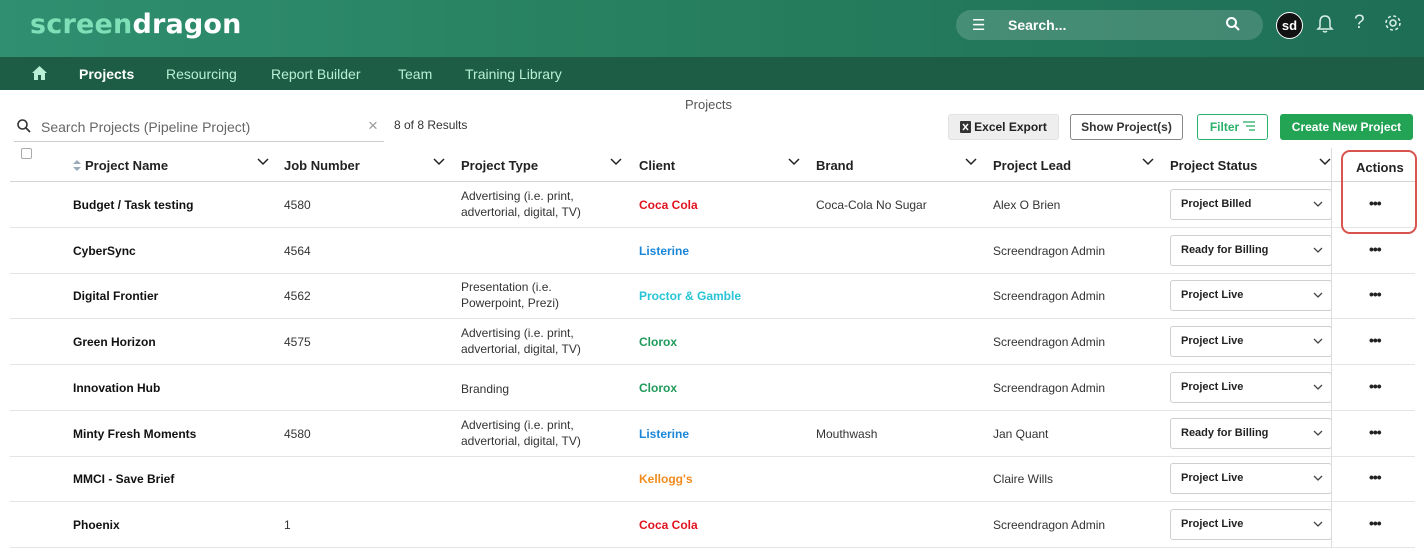 The image size is (1424, 553). Describe the element at coordinates (966, 127) in the screenshot. I see `excel-icon` at that location.